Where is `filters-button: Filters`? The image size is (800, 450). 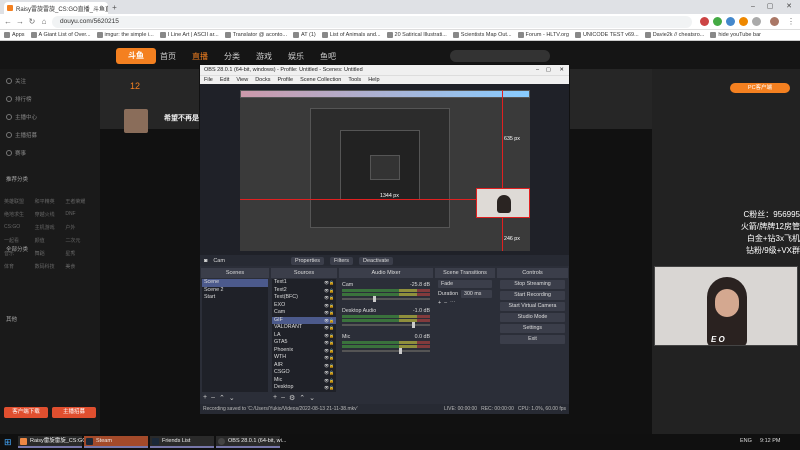 filters-button: Filters is located at coordinates (342, 260).